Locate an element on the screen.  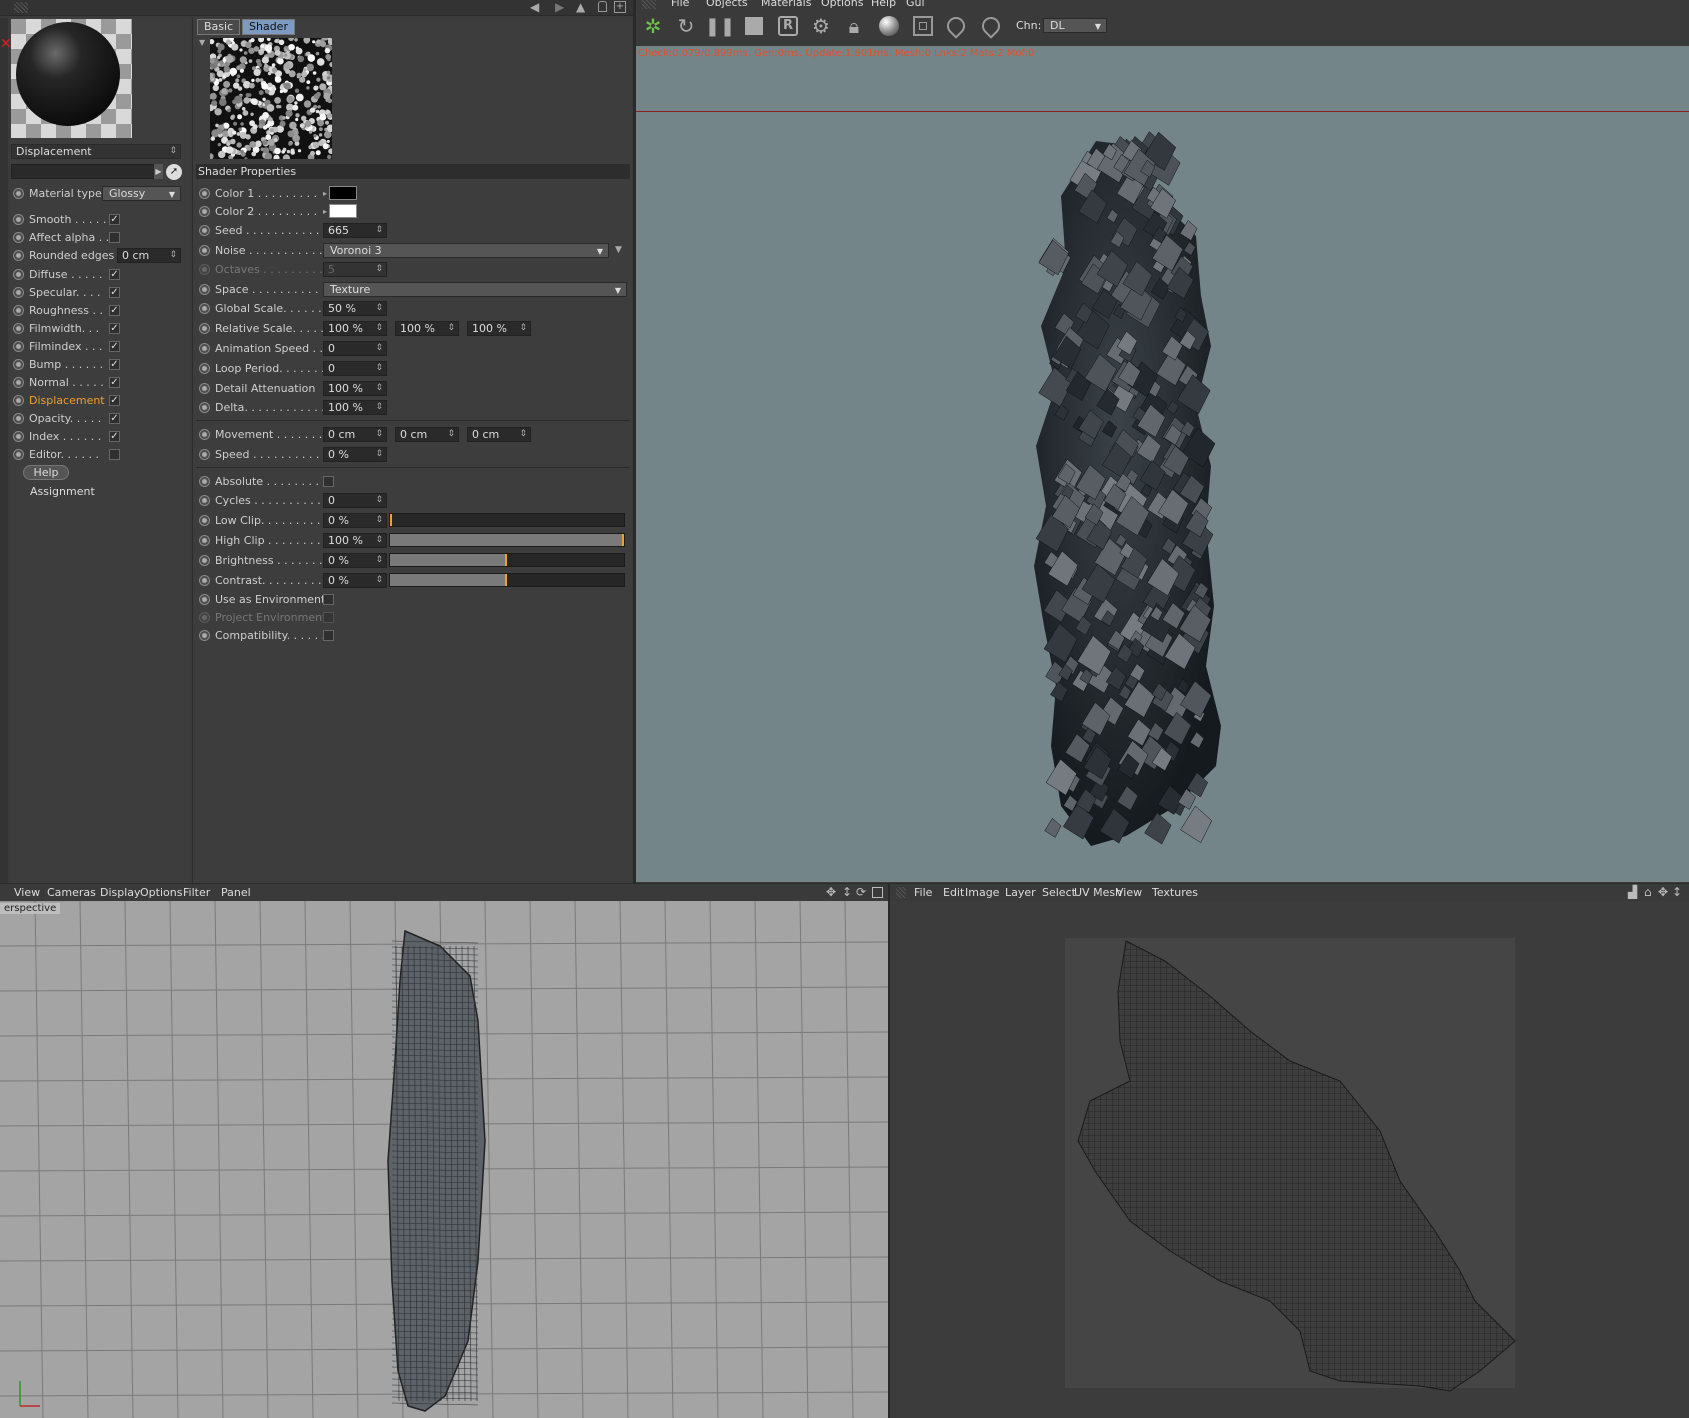
channel-label: Roughness . . is located at coordinates (69, 310).